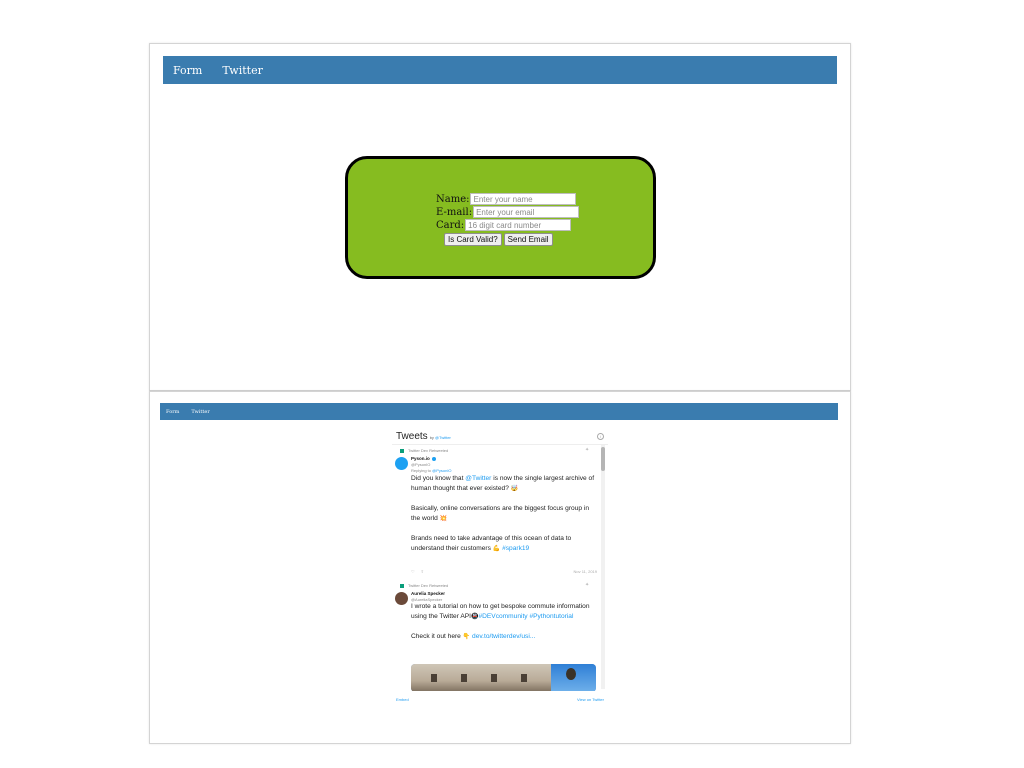 The height and width of the screenshot is (768, 1024). What do you see at coordinates (443, 519) in the screenshot?
I see `emoji: 💥` at bounding box center [443, 519].